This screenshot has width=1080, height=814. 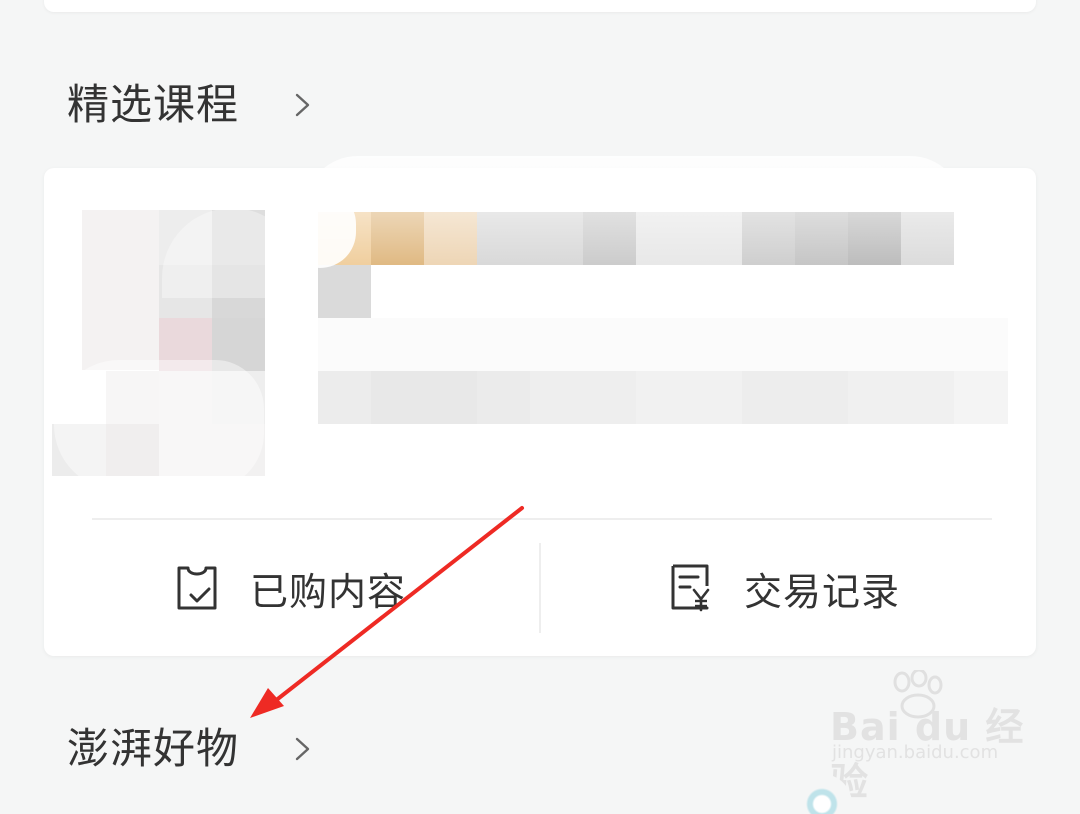 What do you see at coordinates (915, 752) in the screenshot?
I see `watermark-url: jingyan.baidu.com` at bounding box center [915, 752].